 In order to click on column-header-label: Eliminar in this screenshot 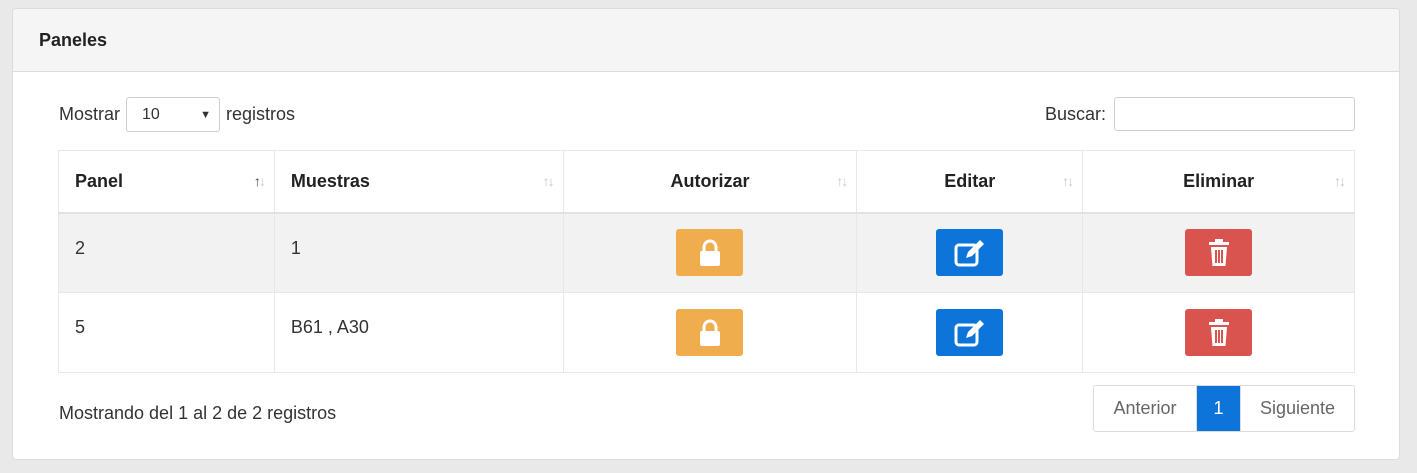, I will do `click(1219, 180)`.